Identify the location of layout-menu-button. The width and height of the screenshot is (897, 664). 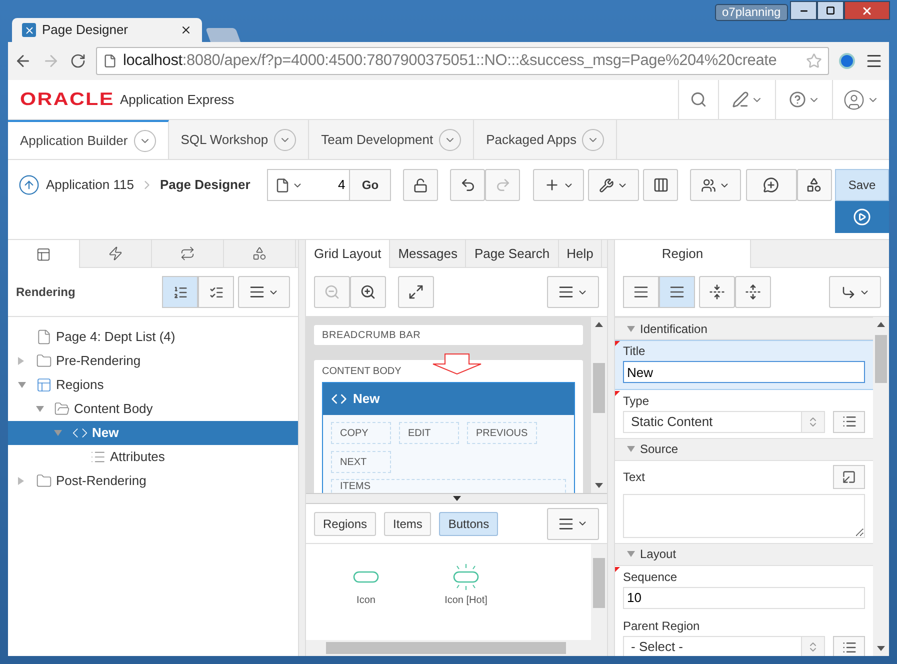
(573, 292).